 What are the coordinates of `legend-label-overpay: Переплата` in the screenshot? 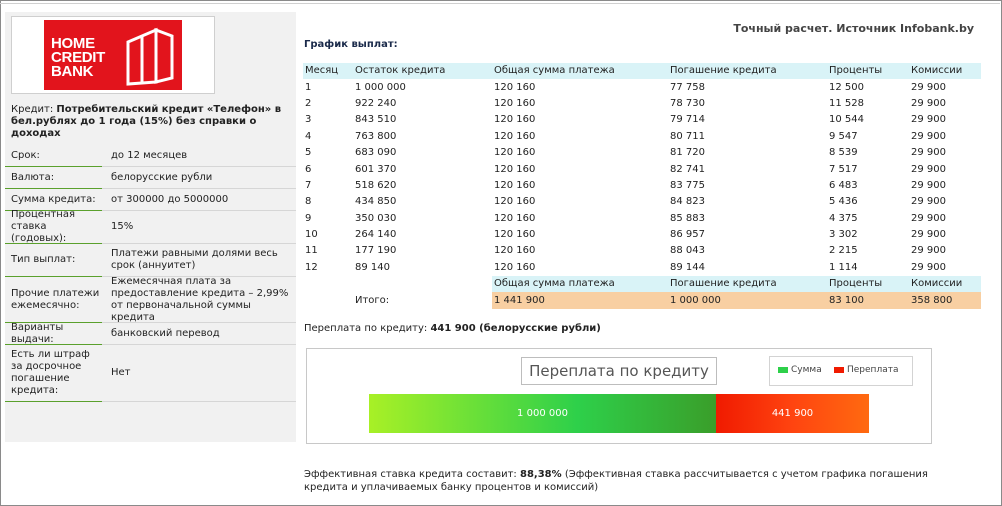 It's located at (873, 370).